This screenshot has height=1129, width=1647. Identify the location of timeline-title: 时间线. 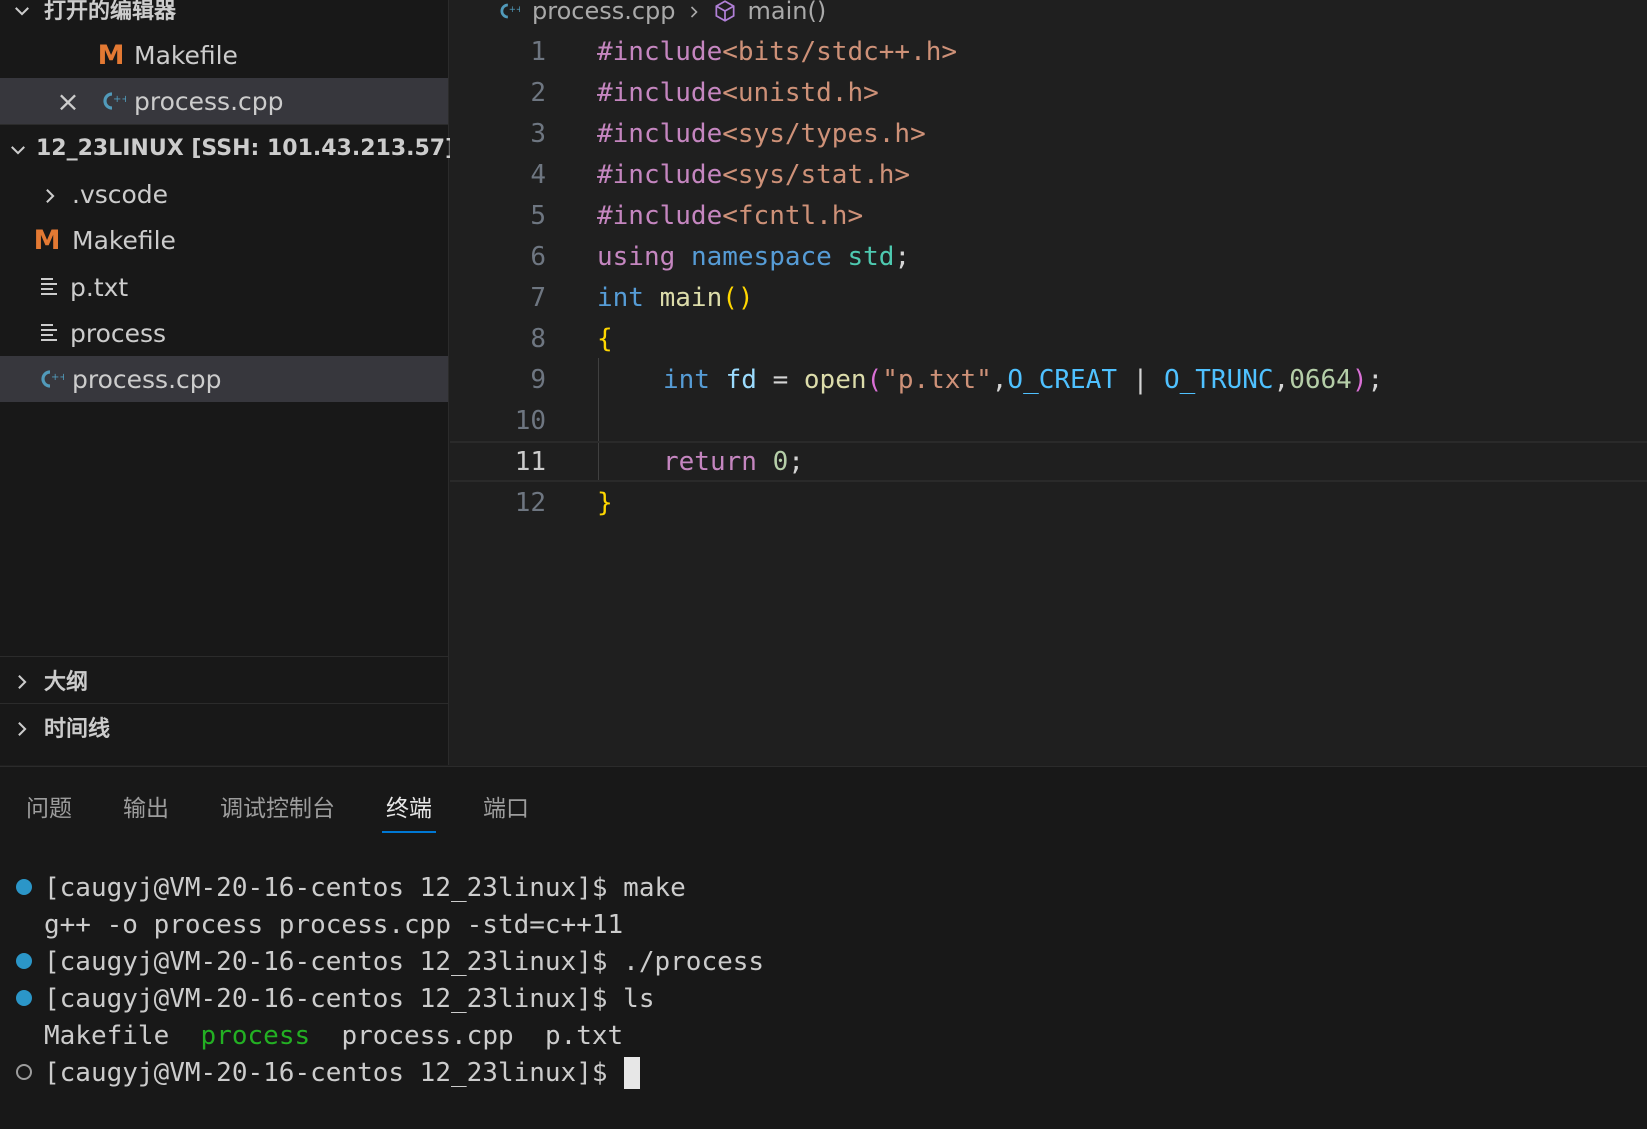
(77, 729).